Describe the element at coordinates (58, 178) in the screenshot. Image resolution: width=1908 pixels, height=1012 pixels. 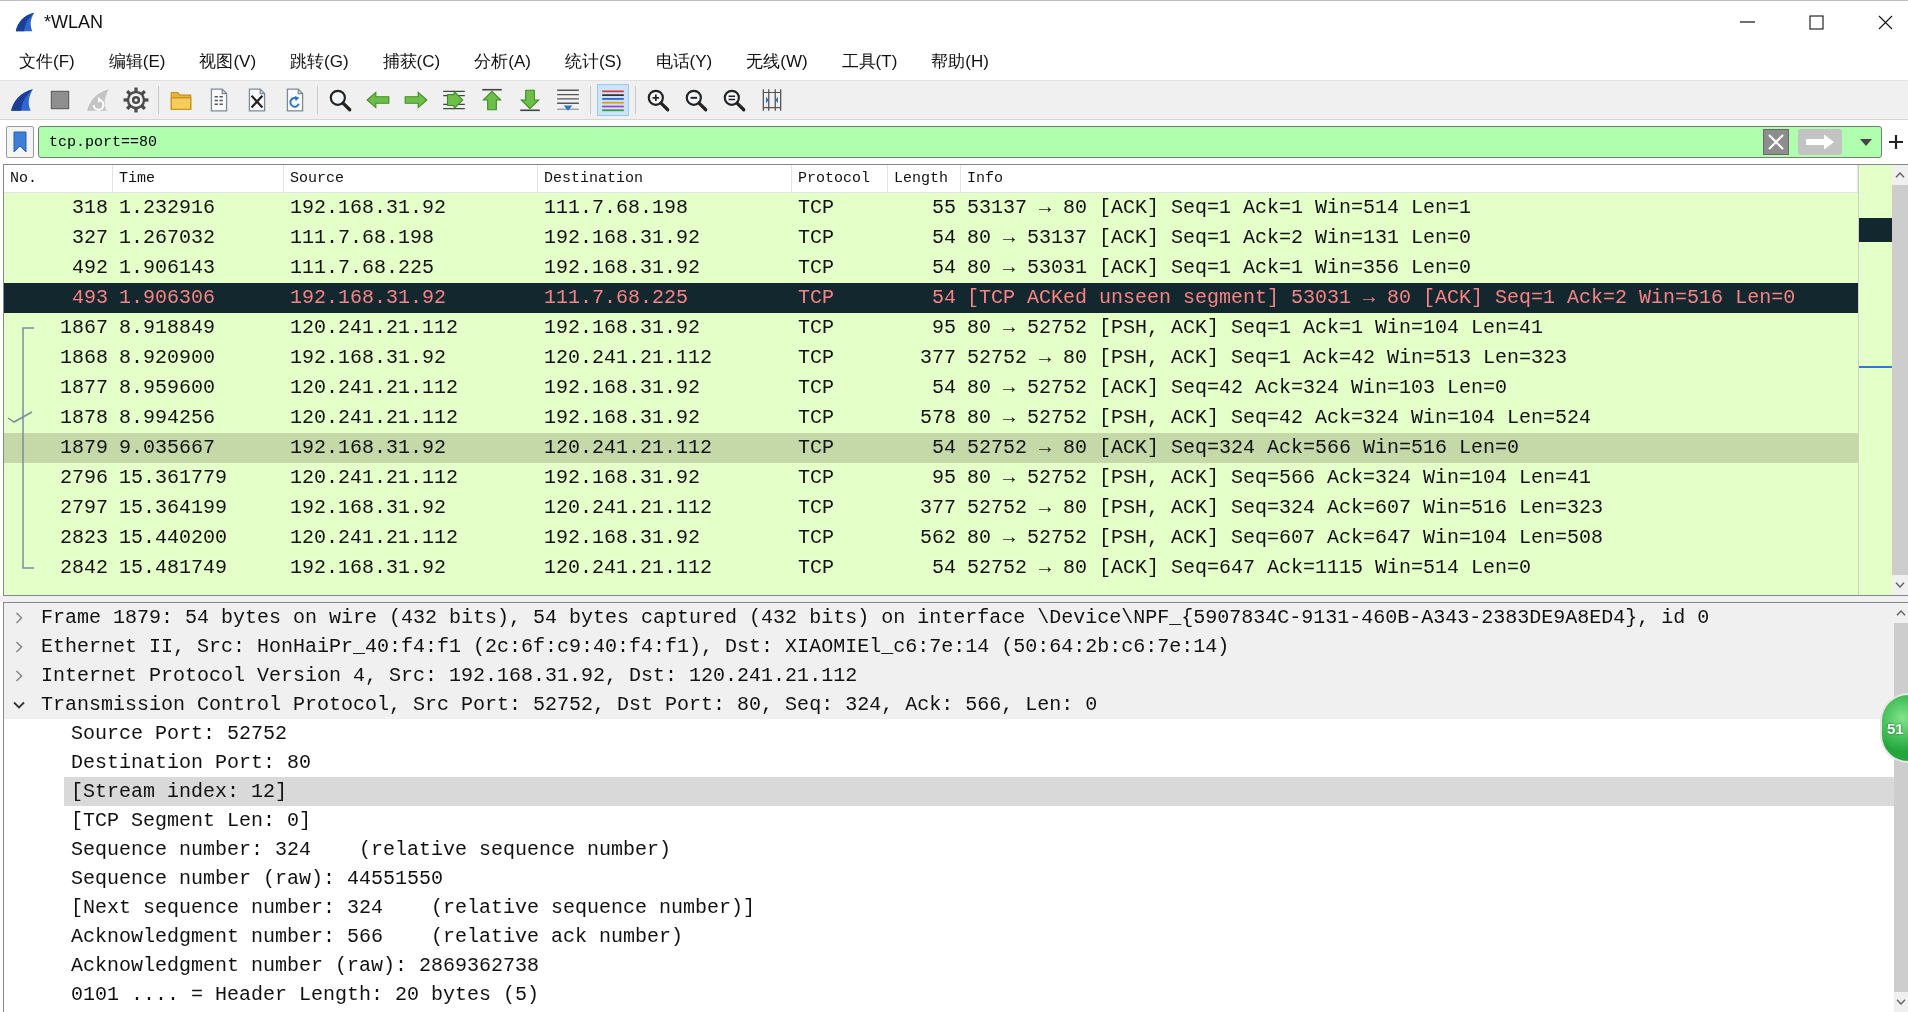
I see `column-header: No.` at that location.